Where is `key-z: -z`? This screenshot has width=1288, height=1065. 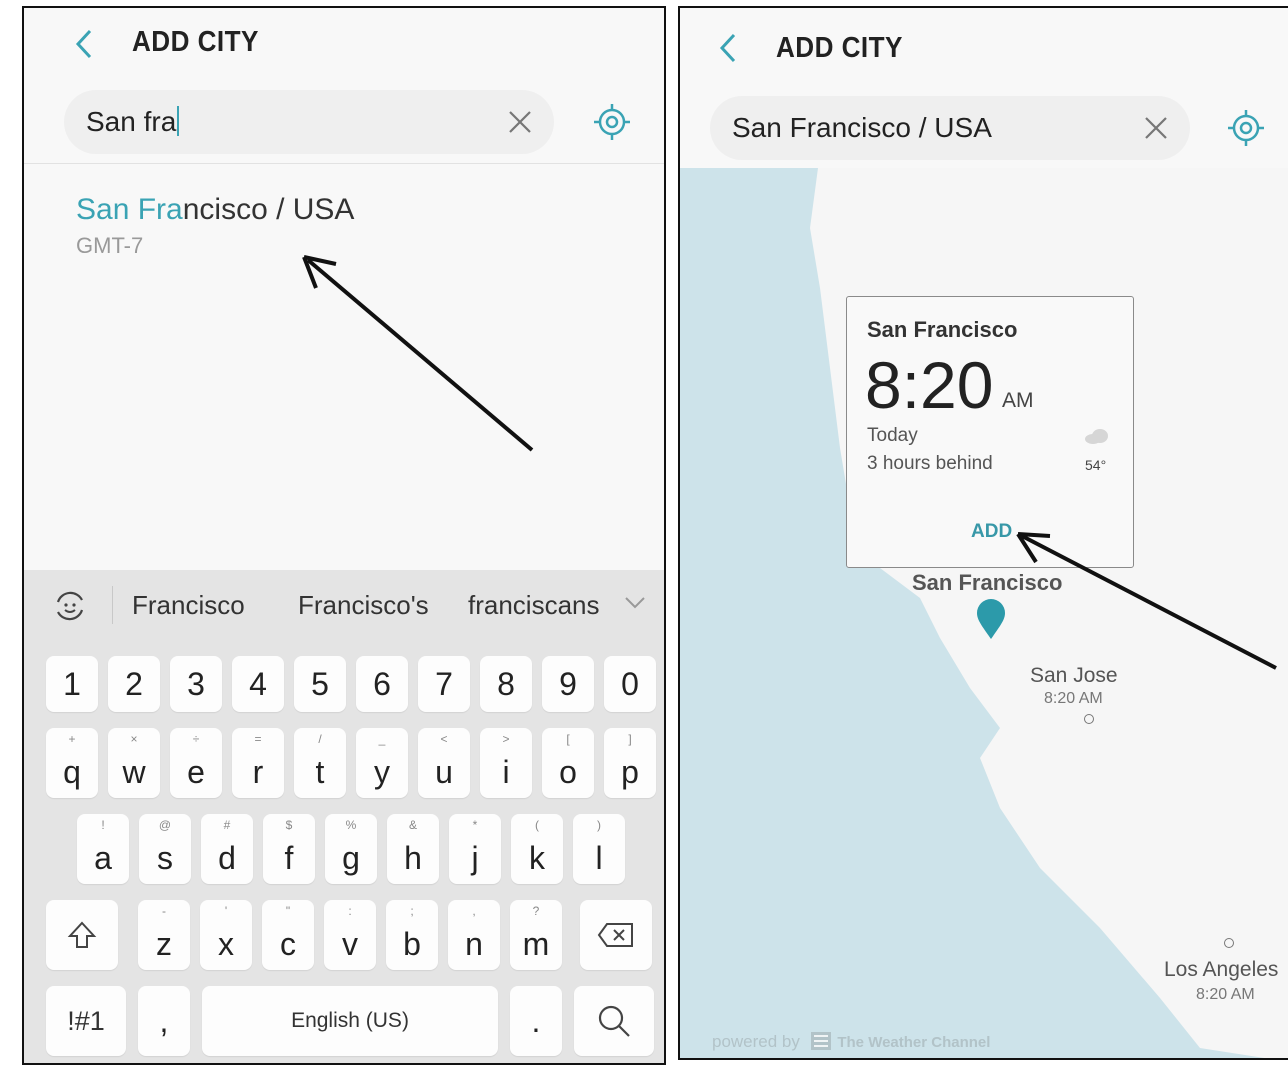
key-z: -z is located at coordinates (164, 935).